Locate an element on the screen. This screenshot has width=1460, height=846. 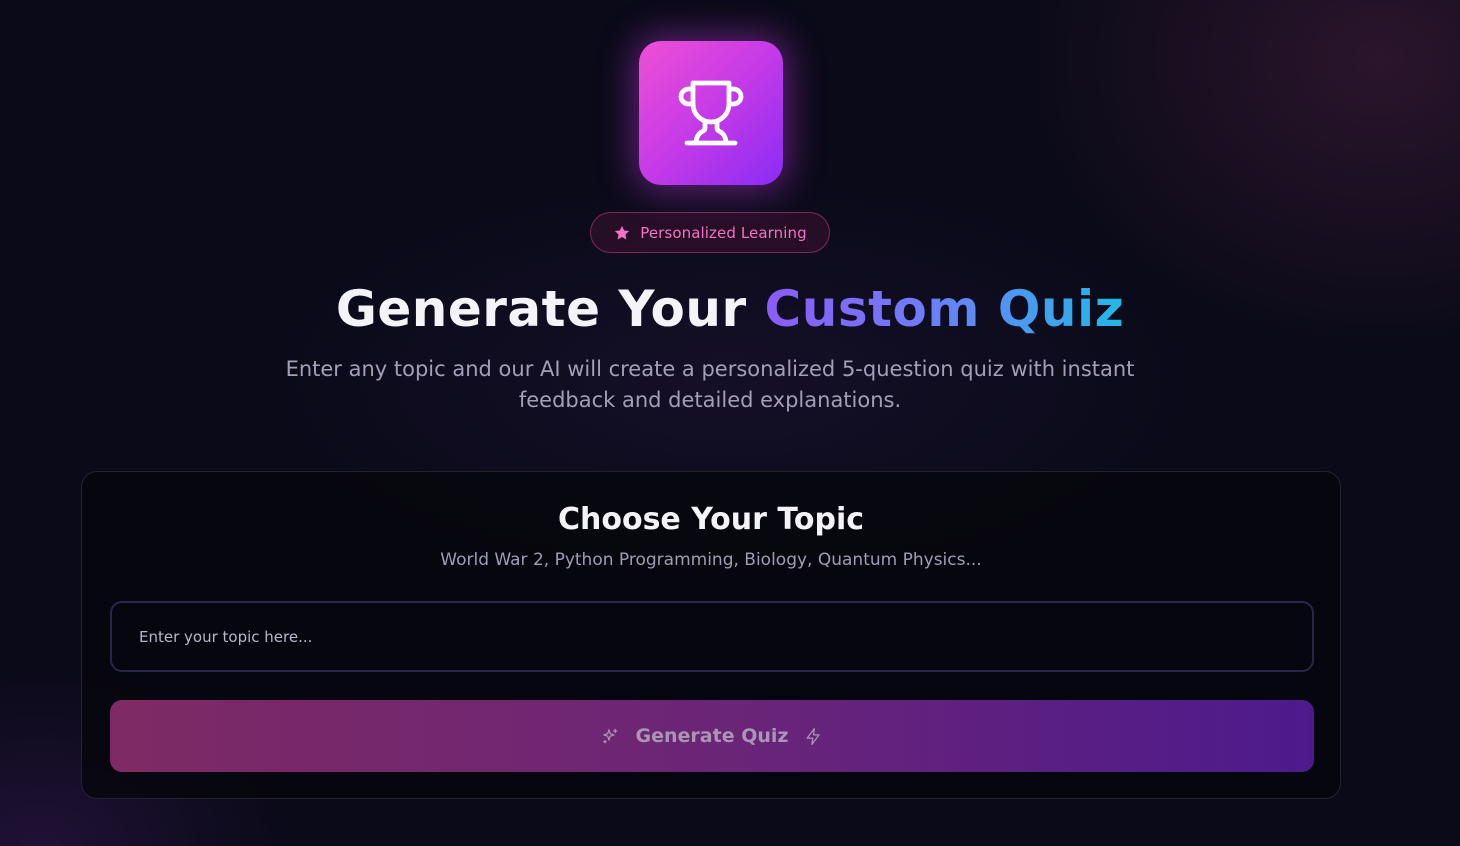
generate-quiz-button: Generate Quiz is located at coordinates (712, 736).